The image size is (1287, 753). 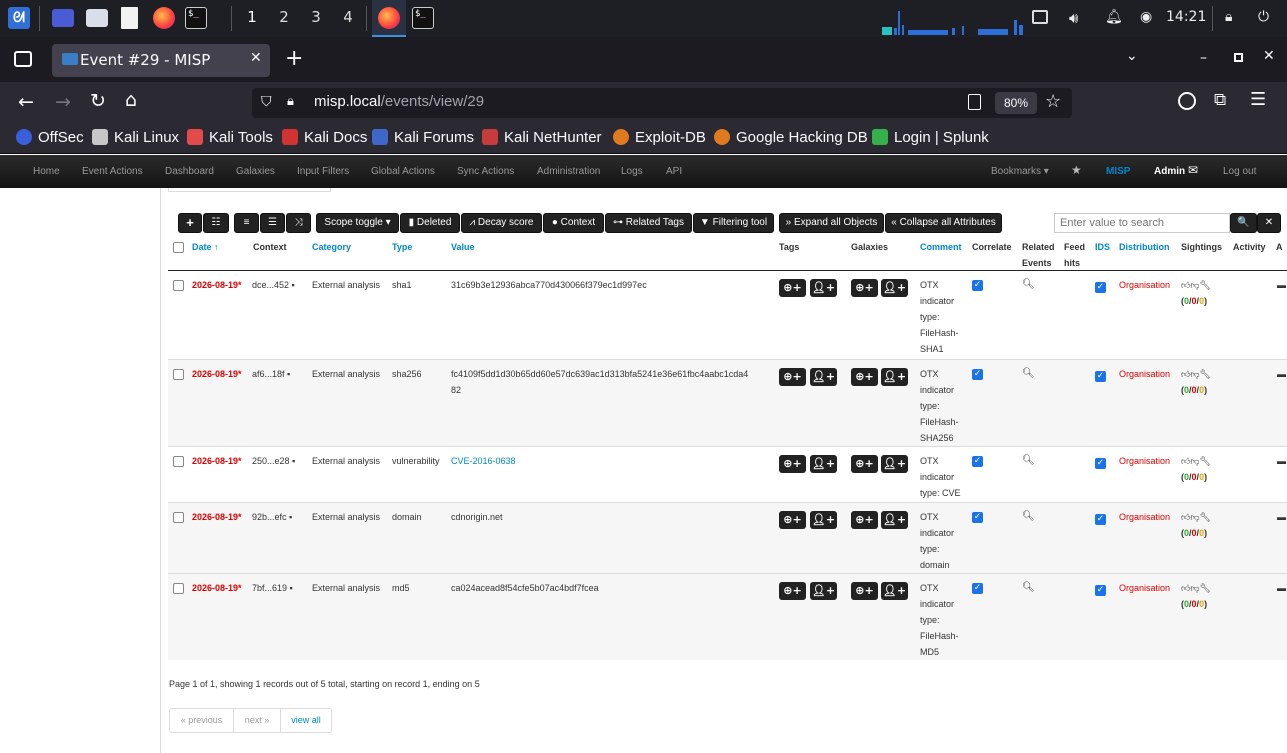 What do you see at coordinates (943, 223) in the screenshot?
I see `collapse-all-attributes-button: « Collapse all Attributes` at bounding box center [943, 223].